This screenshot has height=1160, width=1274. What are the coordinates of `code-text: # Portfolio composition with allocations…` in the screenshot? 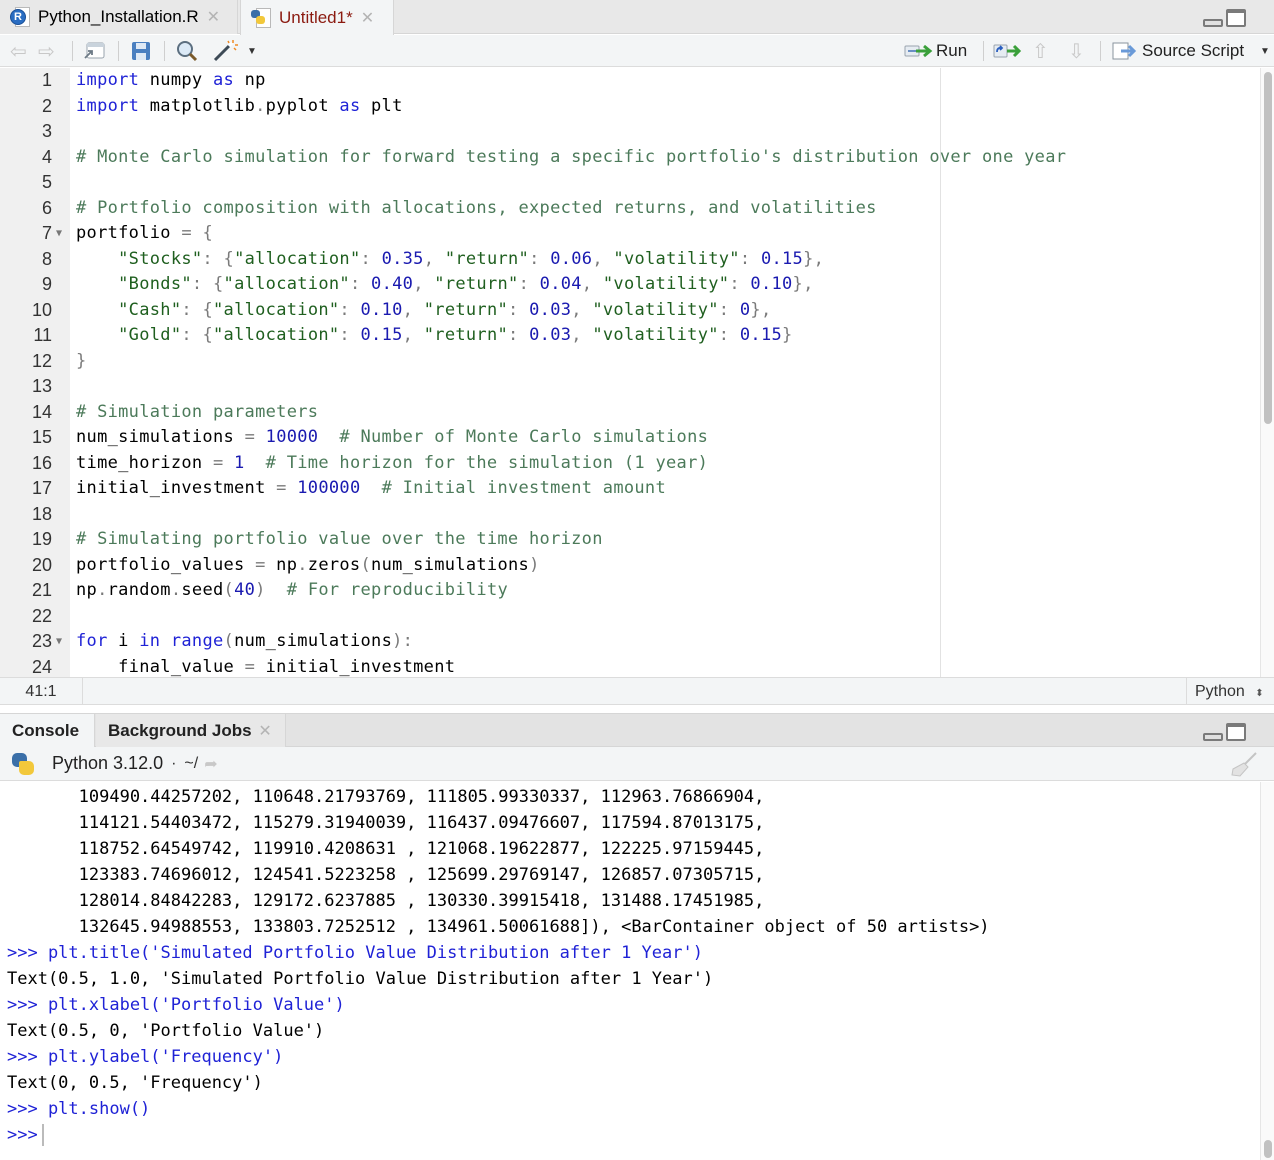 It's located at (476, 207).